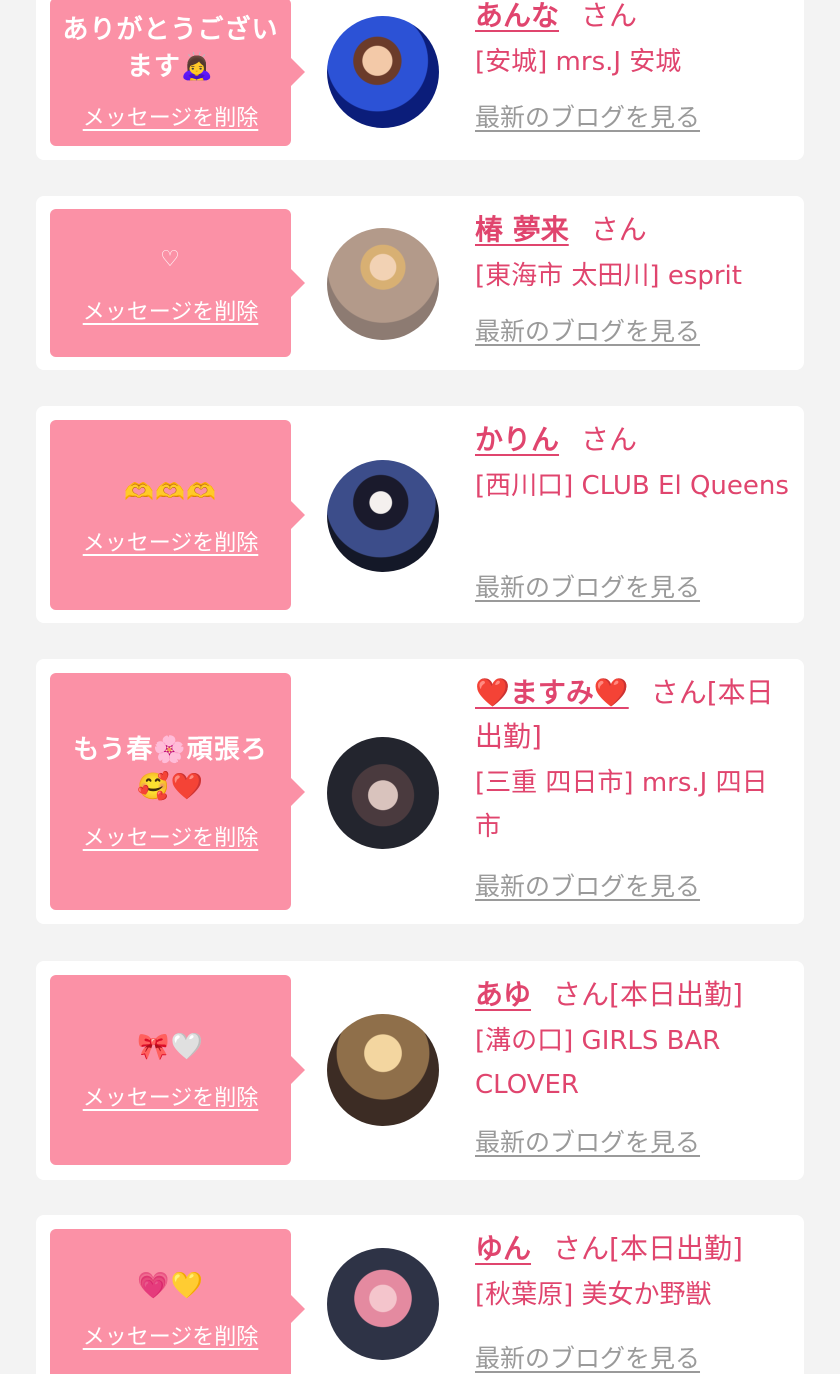 Image resolution: width=840 pixels, height=1374 pixels. I want to click on profile-name-link: あんな, so click(517, 16).